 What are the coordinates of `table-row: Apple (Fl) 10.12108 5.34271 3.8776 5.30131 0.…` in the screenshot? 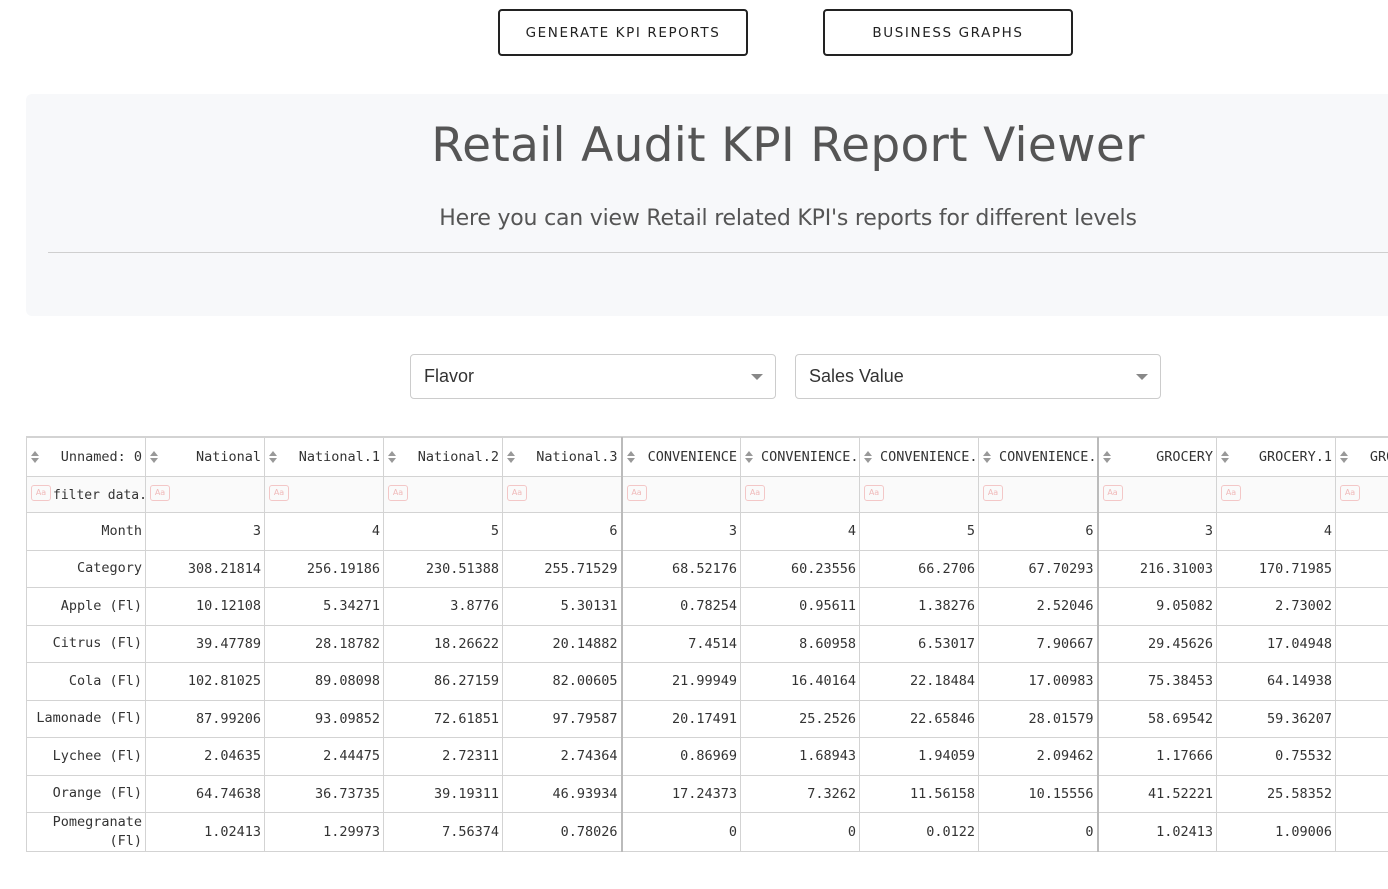 It's located at (707, 606).